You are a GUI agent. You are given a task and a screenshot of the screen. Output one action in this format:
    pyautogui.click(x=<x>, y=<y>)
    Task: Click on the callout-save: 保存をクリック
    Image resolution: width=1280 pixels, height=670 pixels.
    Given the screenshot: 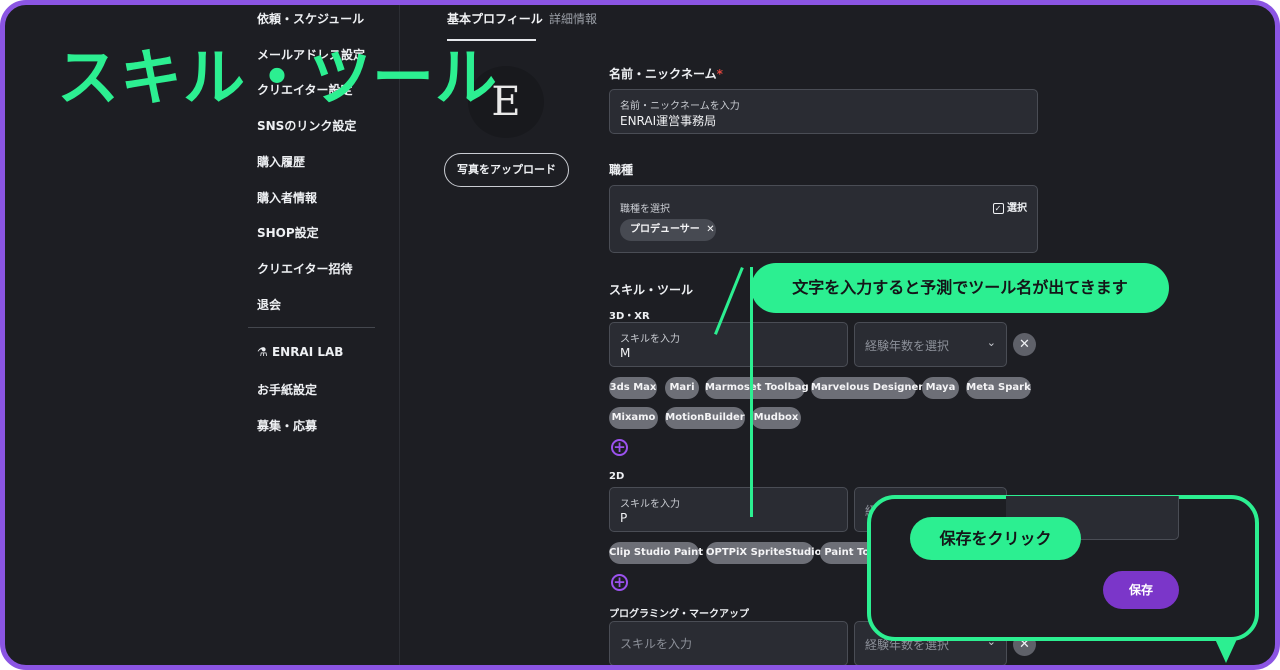 What is the action you would take?
    pyautogui.click(x=995, y=538)
    